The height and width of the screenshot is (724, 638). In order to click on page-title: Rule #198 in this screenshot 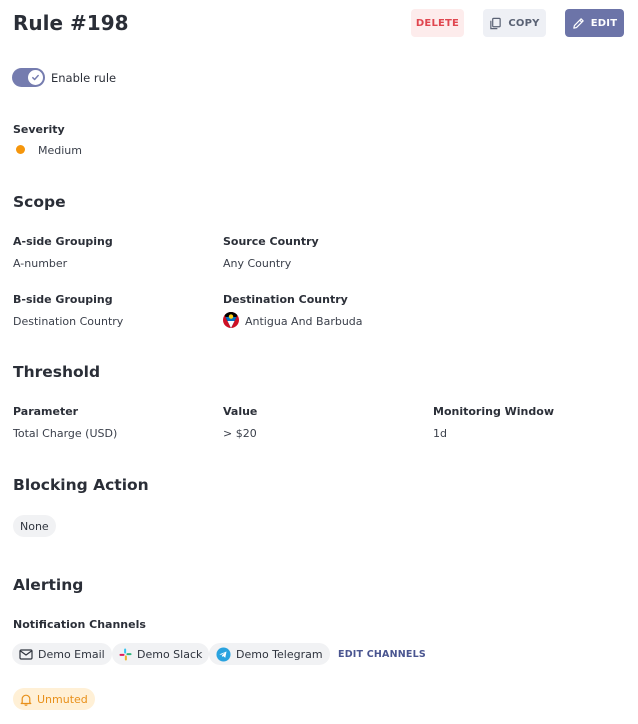, I will do `click(71, 23)`.